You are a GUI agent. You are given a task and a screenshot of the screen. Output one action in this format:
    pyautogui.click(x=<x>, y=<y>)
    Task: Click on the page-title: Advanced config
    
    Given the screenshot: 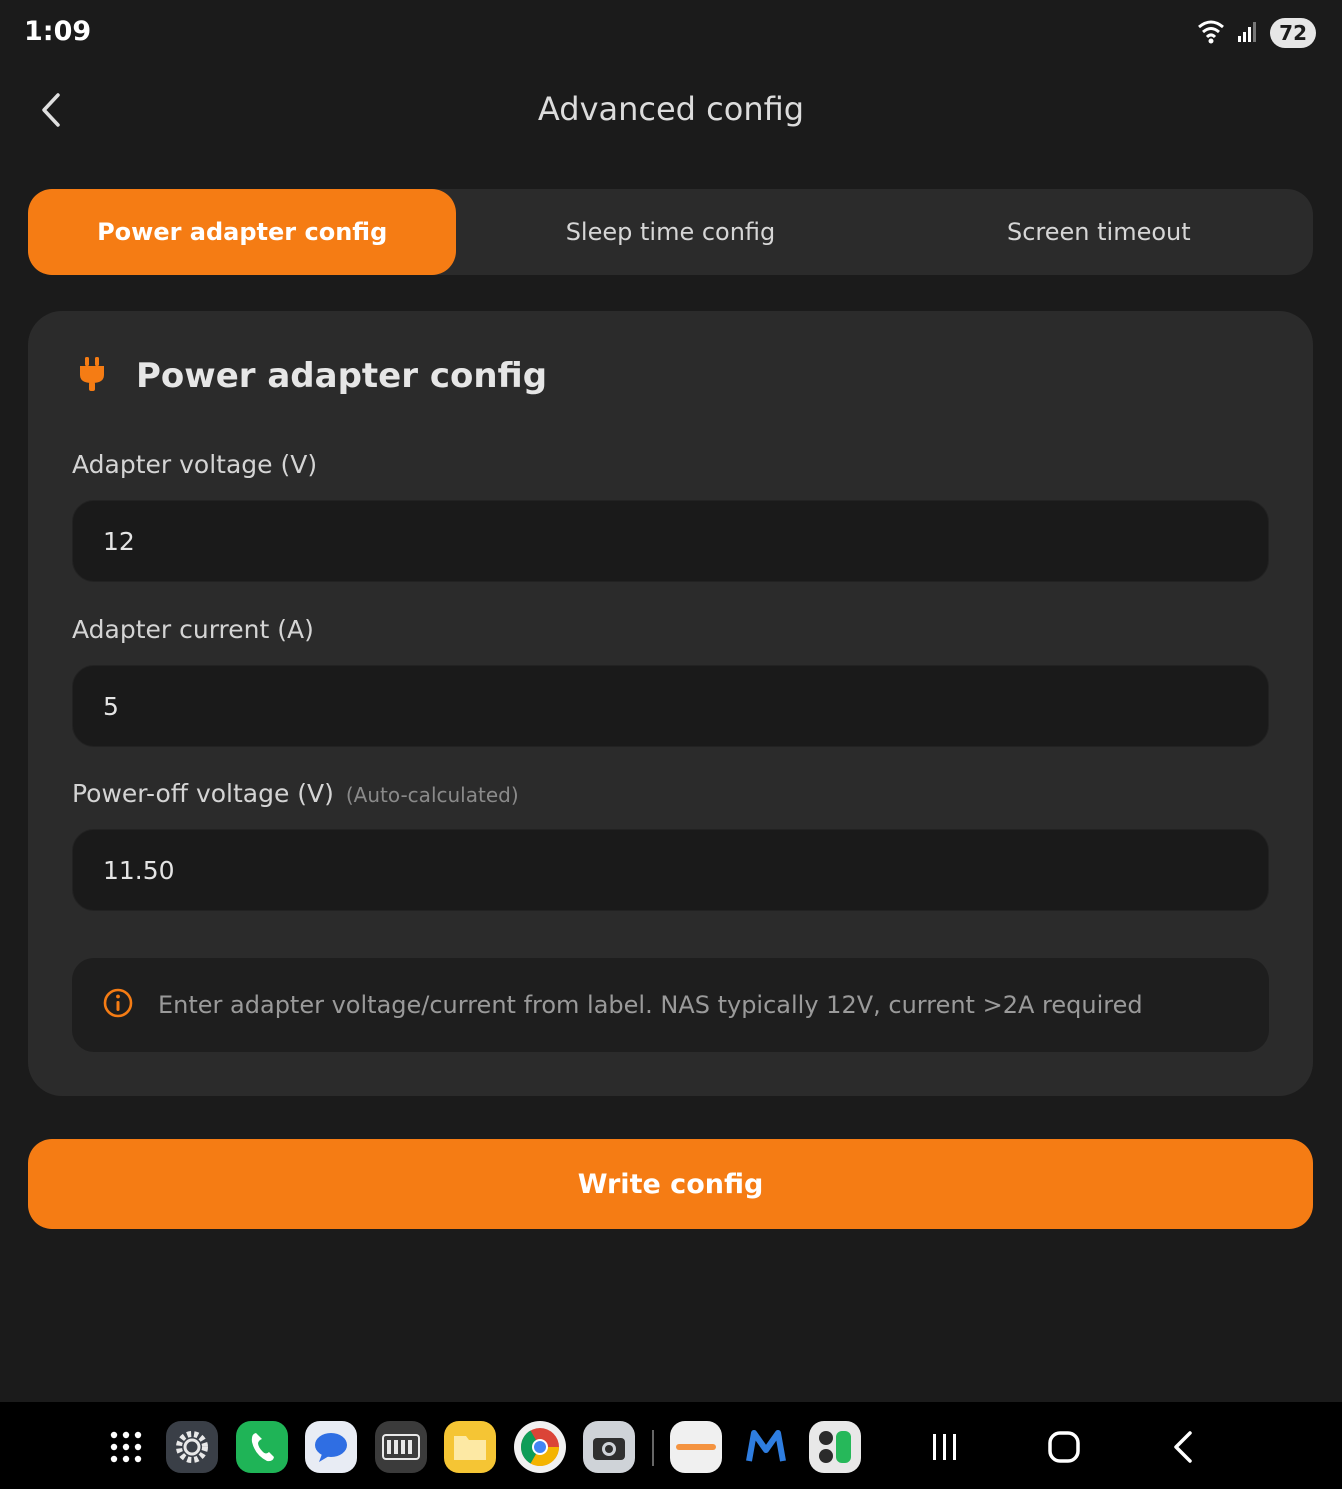 What is the action you would take?
    pyautogui.click(x=671, y=109)
    